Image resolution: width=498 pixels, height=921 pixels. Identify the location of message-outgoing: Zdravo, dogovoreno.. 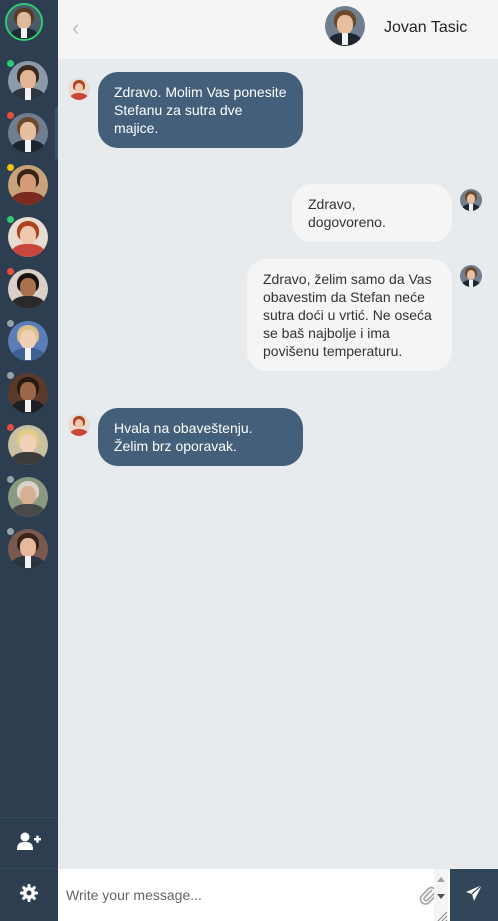
(387, 213).